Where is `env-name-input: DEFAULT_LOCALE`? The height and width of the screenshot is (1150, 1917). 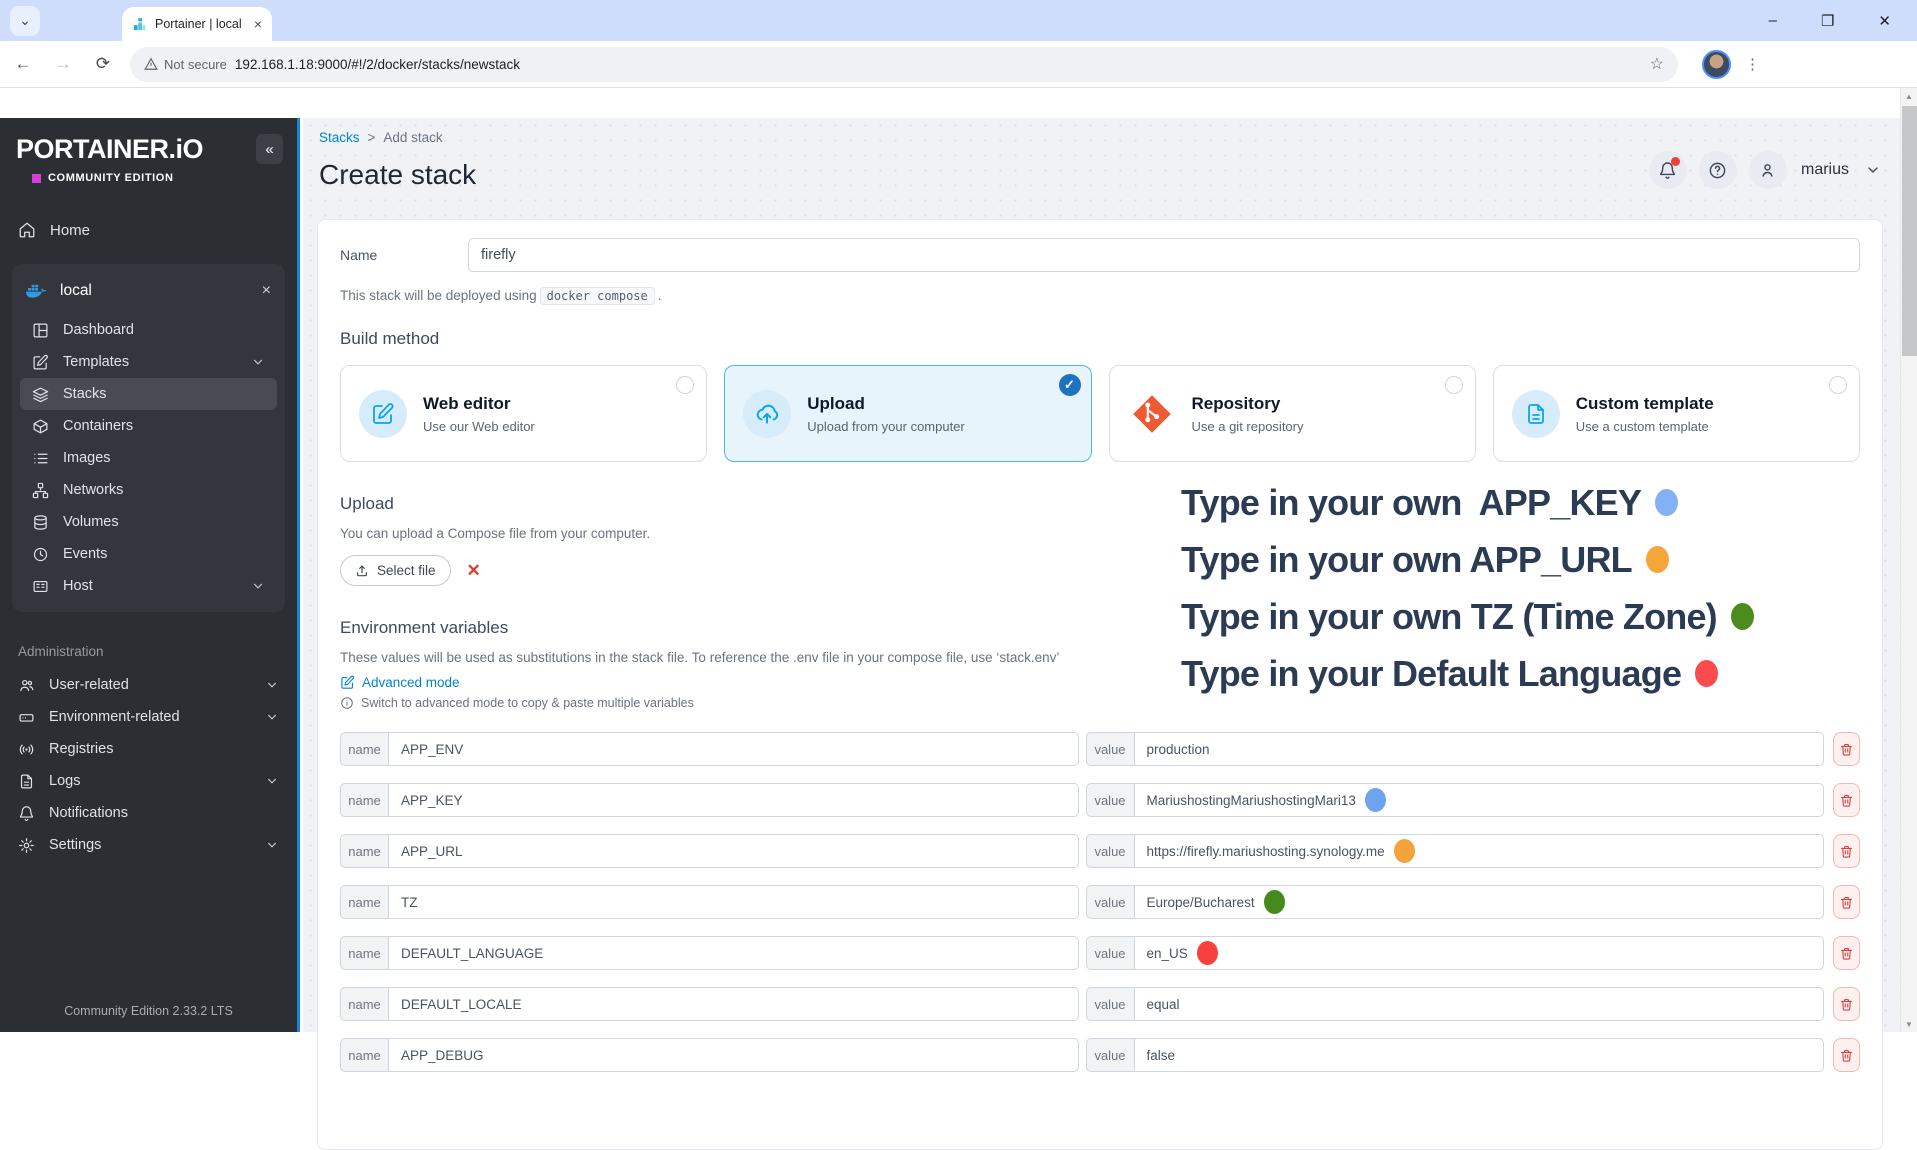
env-name-input: DEFAULT_LOCALE is located at coordinates (733, 1004).